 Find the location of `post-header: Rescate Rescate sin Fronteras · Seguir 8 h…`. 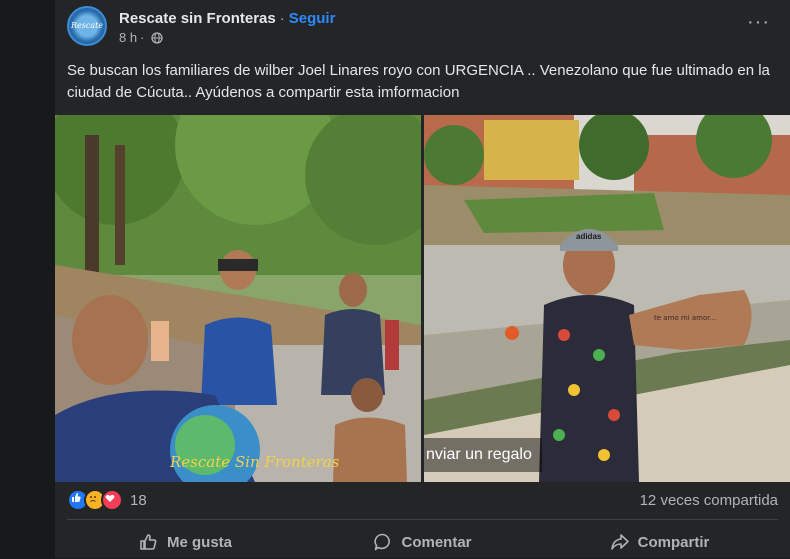

post-header: Rescate Rescate sin Fronteras · Seguir 8 h… is located at coordinates (428, 29).